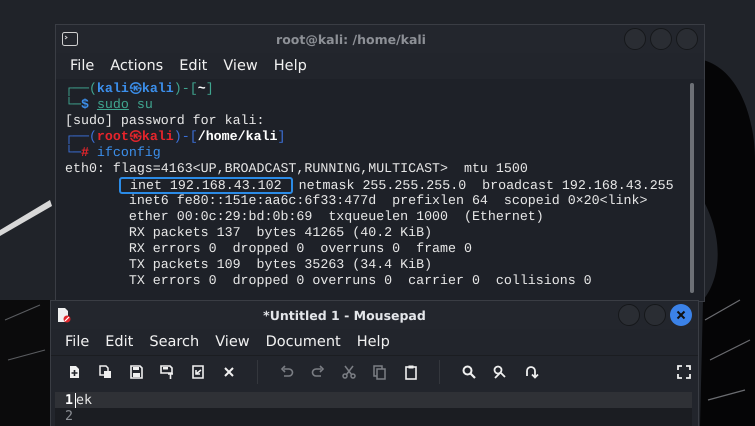  I want to click on redo-icon, so click(318, 372).